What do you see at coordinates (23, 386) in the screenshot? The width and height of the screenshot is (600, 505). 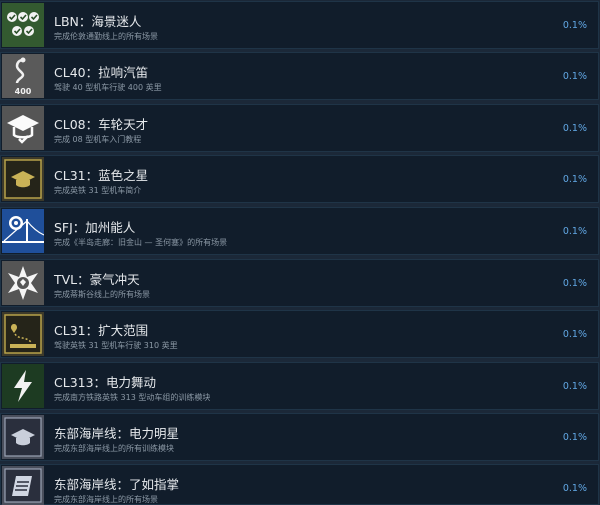 I see `lightning-bolt-icon` at bounding box center [23, 386].